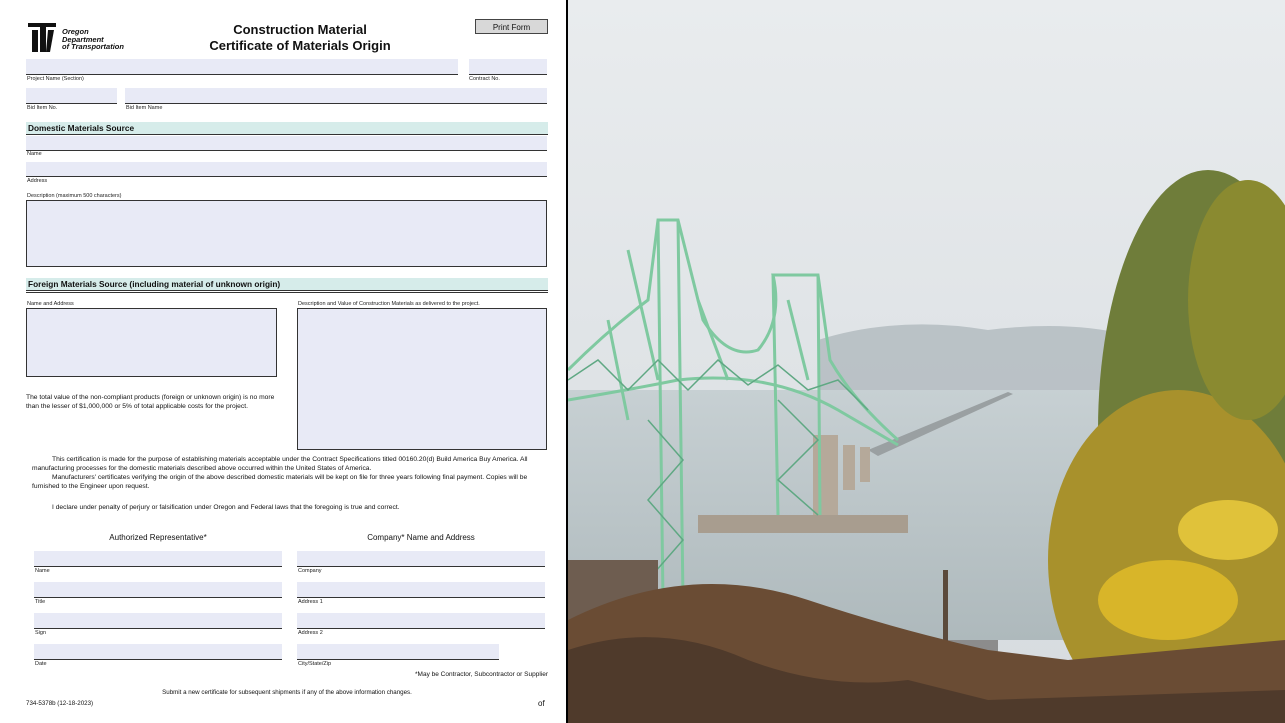 The width and height of the screenshot is (1285, 723). I want to click on bid-item-no-label: Bid Item No., so click(42, 108).